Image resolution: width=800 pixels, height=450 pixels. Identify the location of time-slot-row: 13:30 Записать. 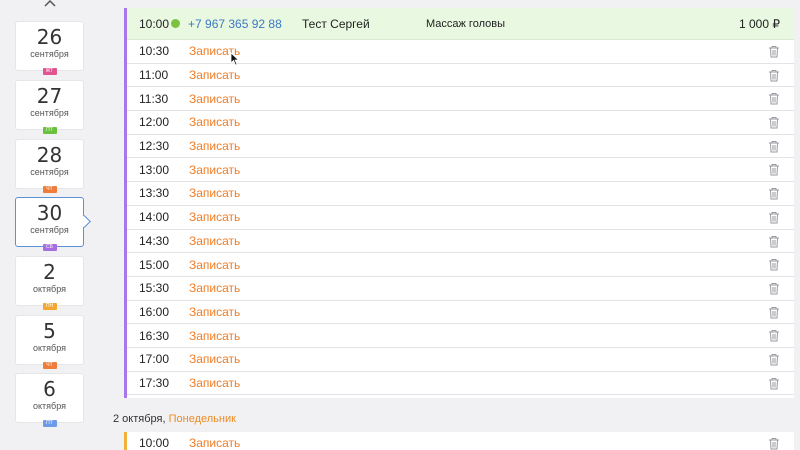
(460, 194).